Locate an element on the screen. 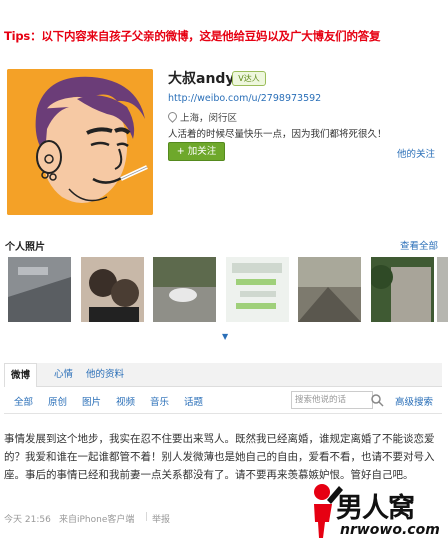 The image size is (448, 548). photos-section-title: 个人照片 is located at coordinates (25, 247).